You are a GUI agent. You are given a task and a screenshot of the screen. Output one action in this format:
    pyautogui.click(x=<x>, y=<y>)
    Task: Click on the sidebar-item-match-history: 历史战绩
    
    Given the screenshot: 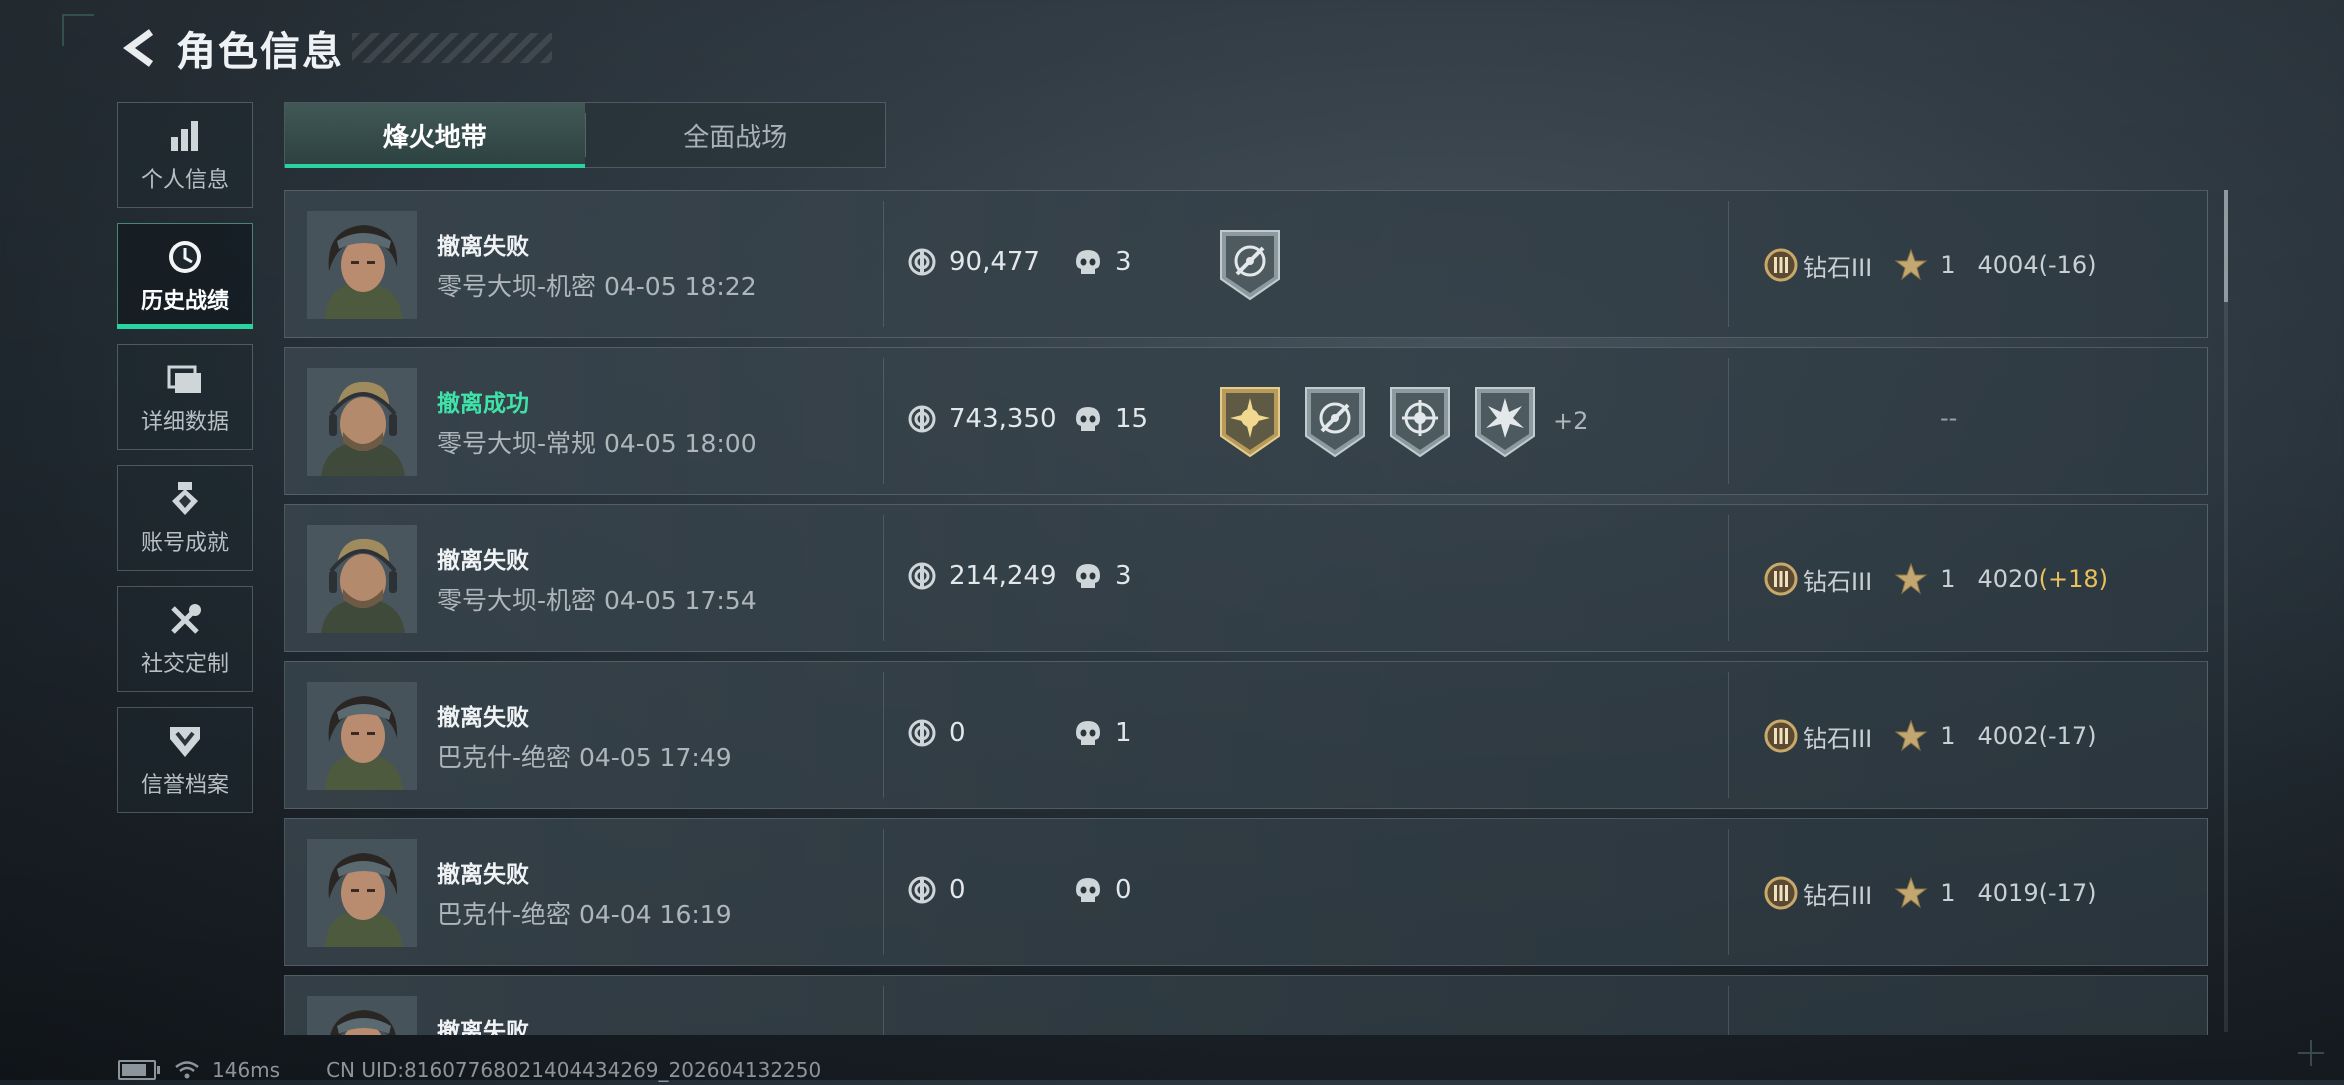 What is the action you would take?
    pyautogui.click(x=185, y=276)
    